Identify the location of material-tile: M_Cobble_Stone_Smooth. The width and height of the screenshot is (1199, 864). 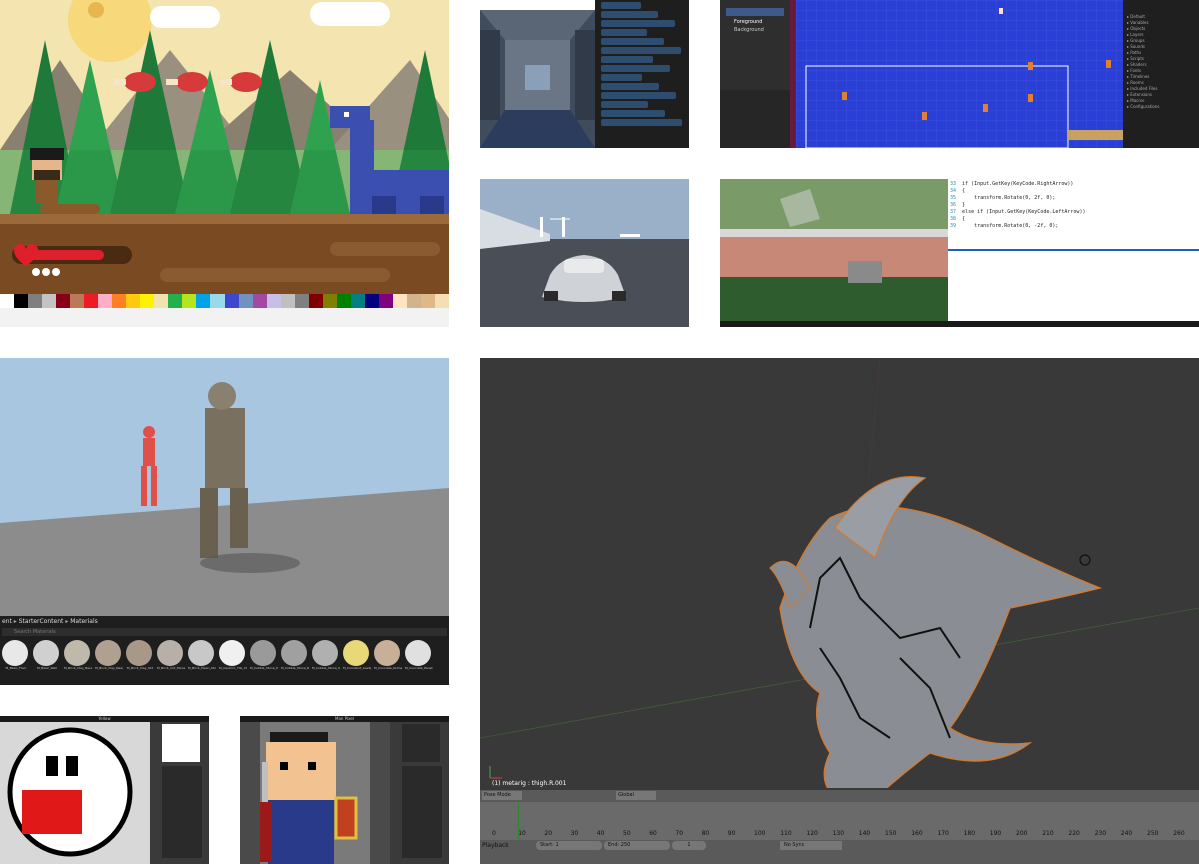
(326, 655).